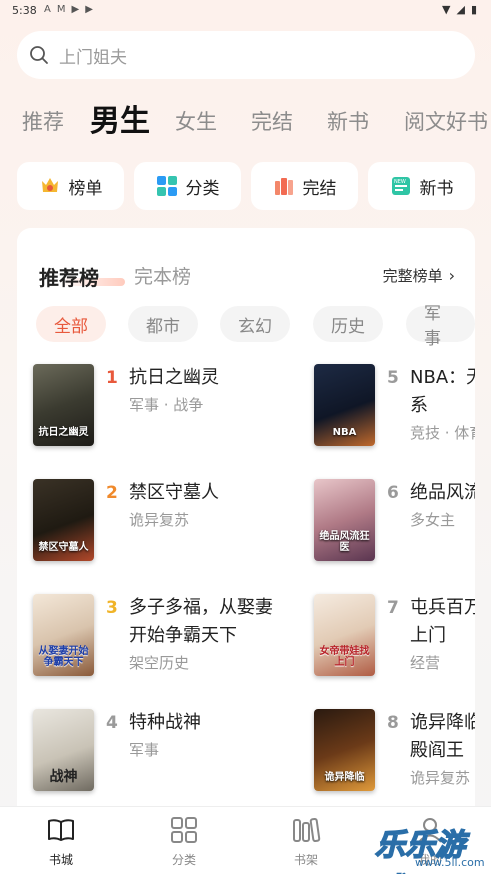 This screenshot has height=874, width=491. I want to click on book-tags: 经营, so click(425, 663).